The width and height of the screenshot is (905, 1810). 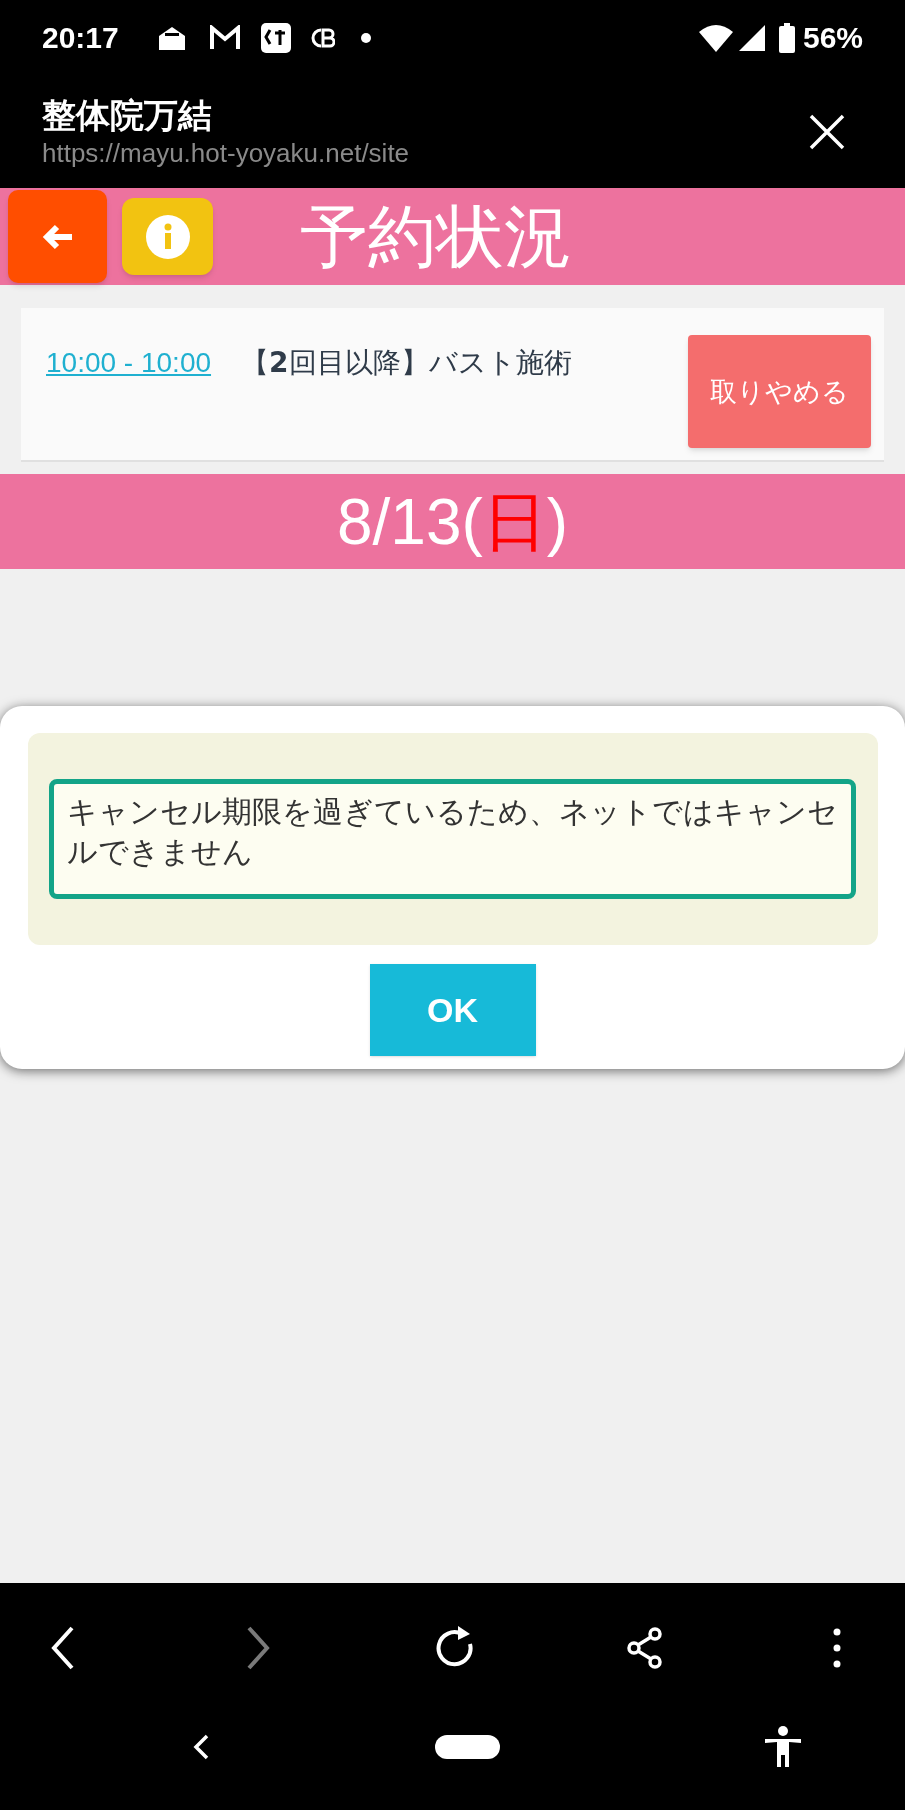 I want to click on close-icon, so click(x=827, y=131).